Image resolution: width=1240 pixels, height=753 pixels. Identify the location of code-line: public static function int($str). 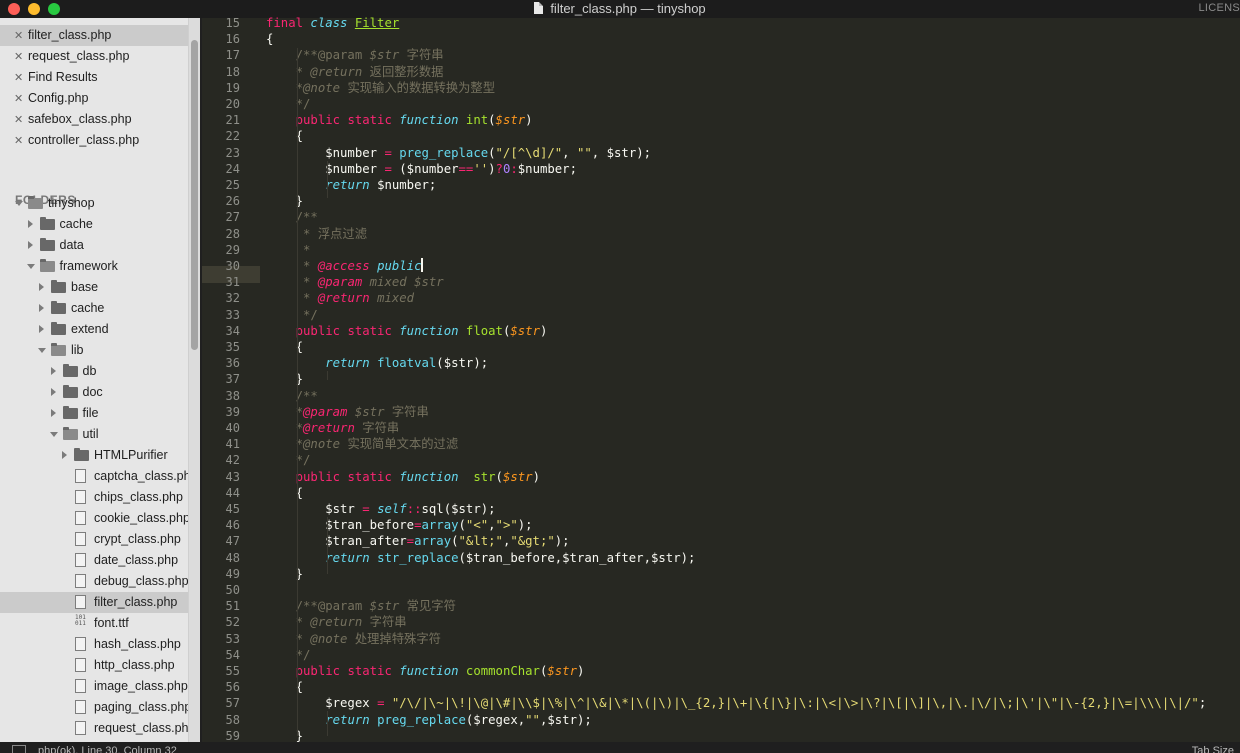
(753, 120).